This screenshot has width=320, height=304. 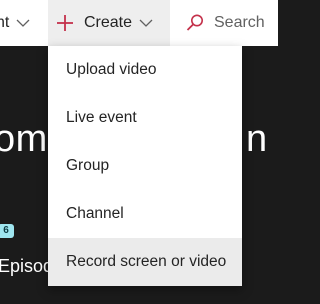 What do you see at coordinates (24, 139) in the screenshot?
I see `page-title-fragment: om` at bounding box center [24, 139].